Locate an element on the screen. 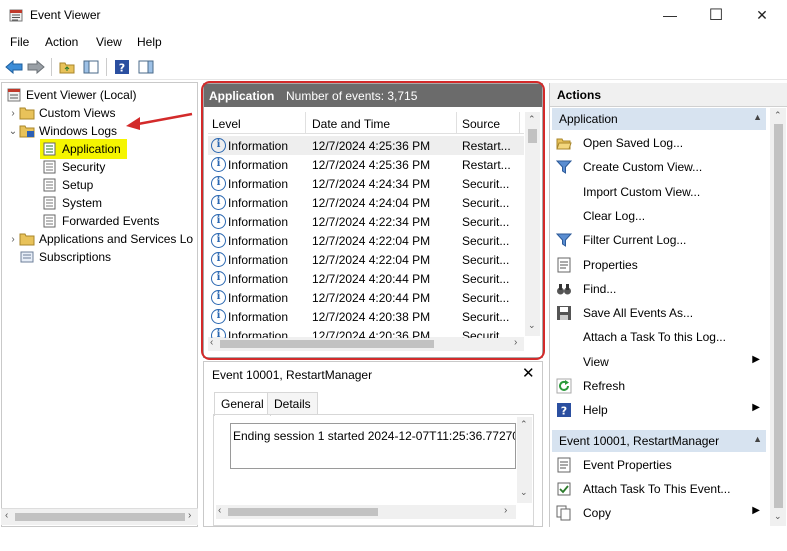 This screenshot has width=787, height=551. menu-help: Help is located at coordinates (149, 42).